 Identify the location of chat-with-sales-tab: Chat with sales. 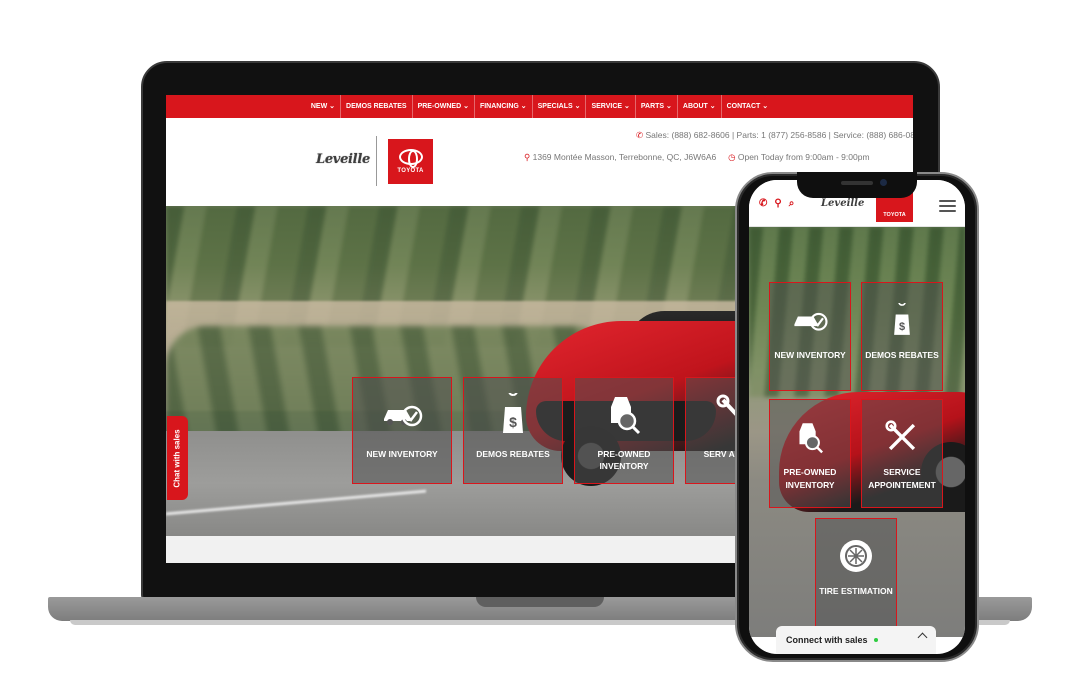
(177, 458).